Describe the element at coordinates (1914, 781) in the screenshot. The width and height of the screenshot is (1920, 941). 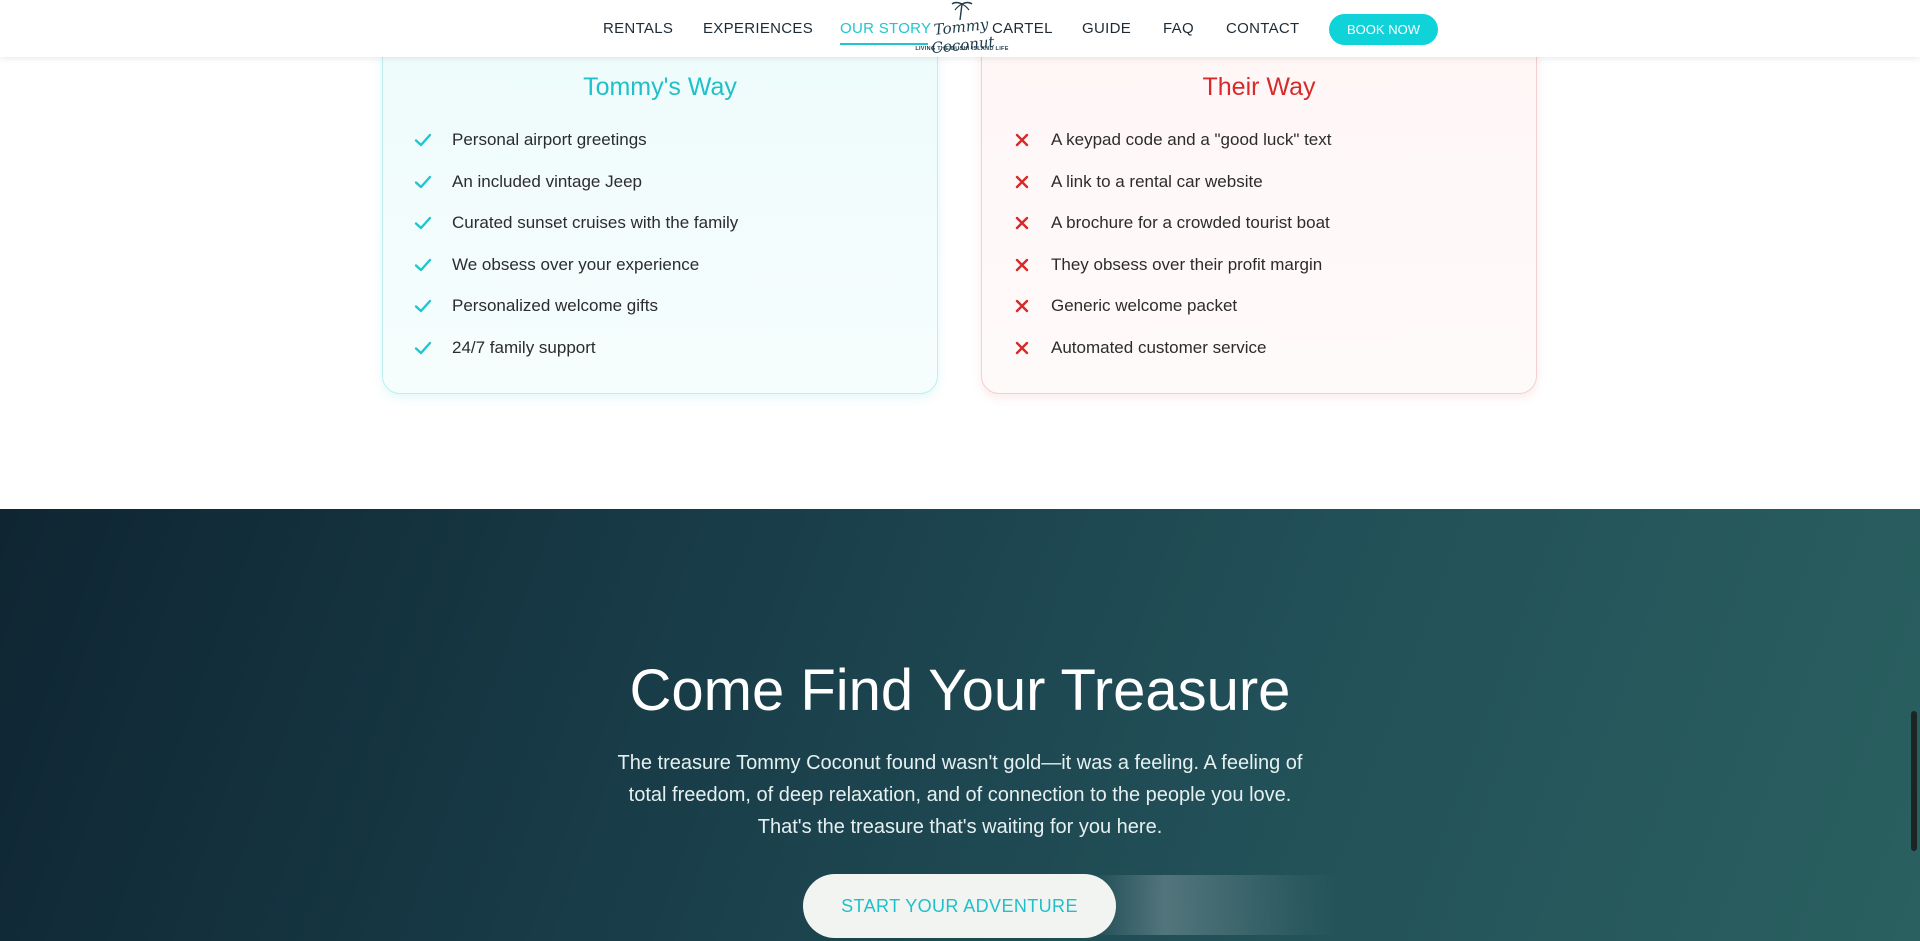
I see `scrollbar-thumb` at that location.